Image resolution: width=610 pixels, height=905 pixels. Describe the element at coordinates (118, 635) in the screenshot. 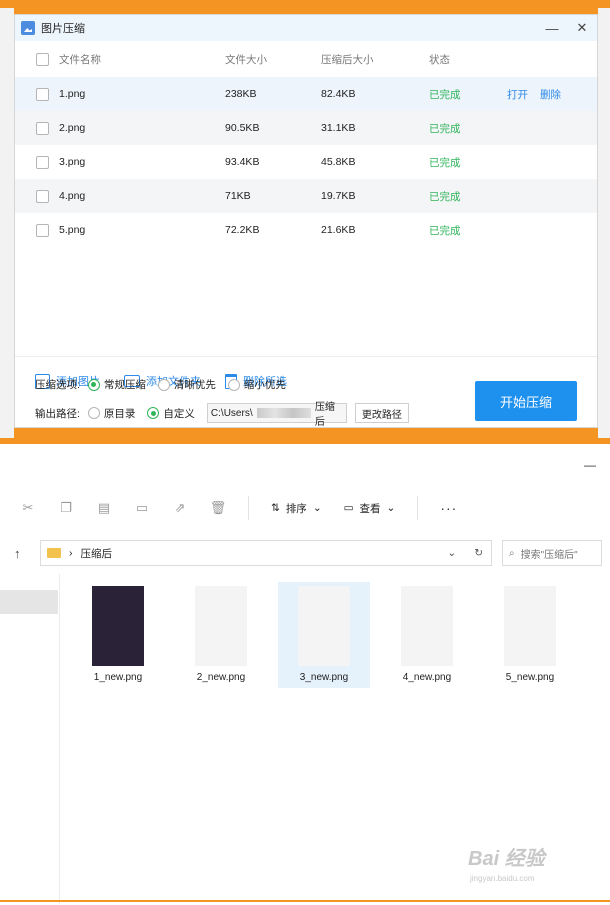

I see `file-item: 1_new.png` at that location.